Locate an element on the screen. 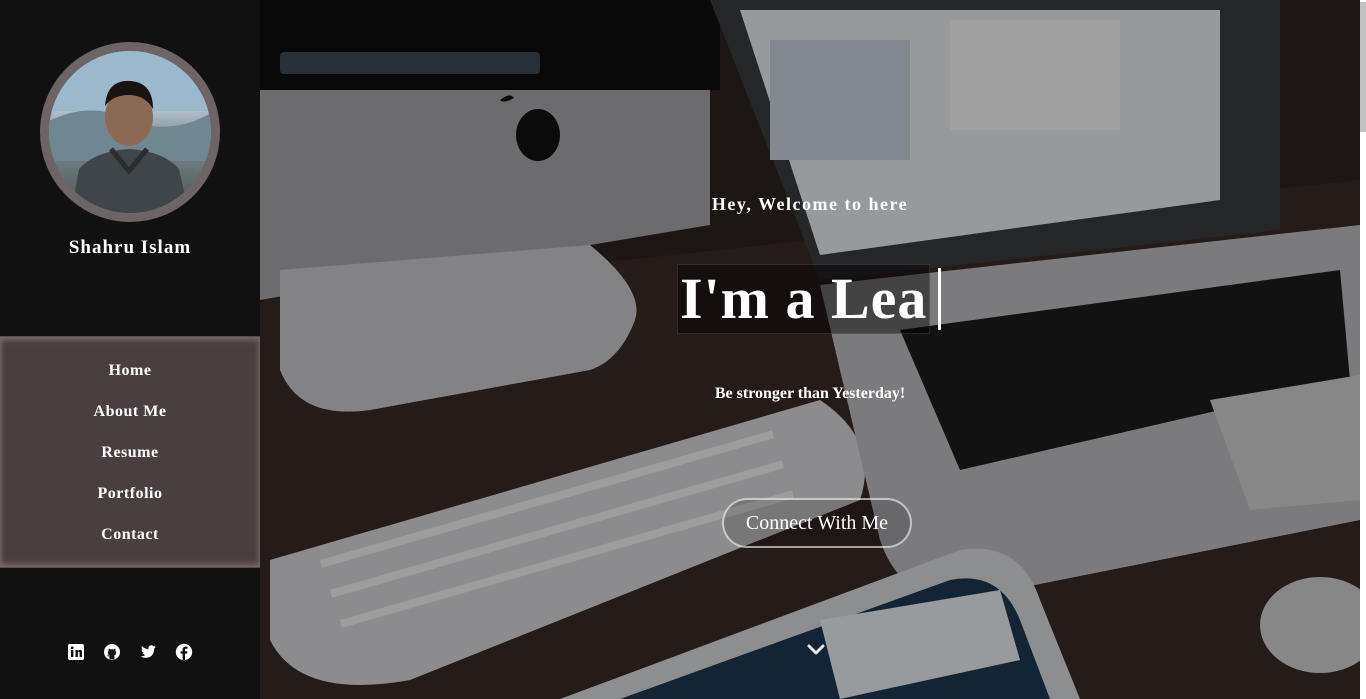 The image size is (1366, 699). nav-item-resume: Resume is located at coordinates (130, 453).